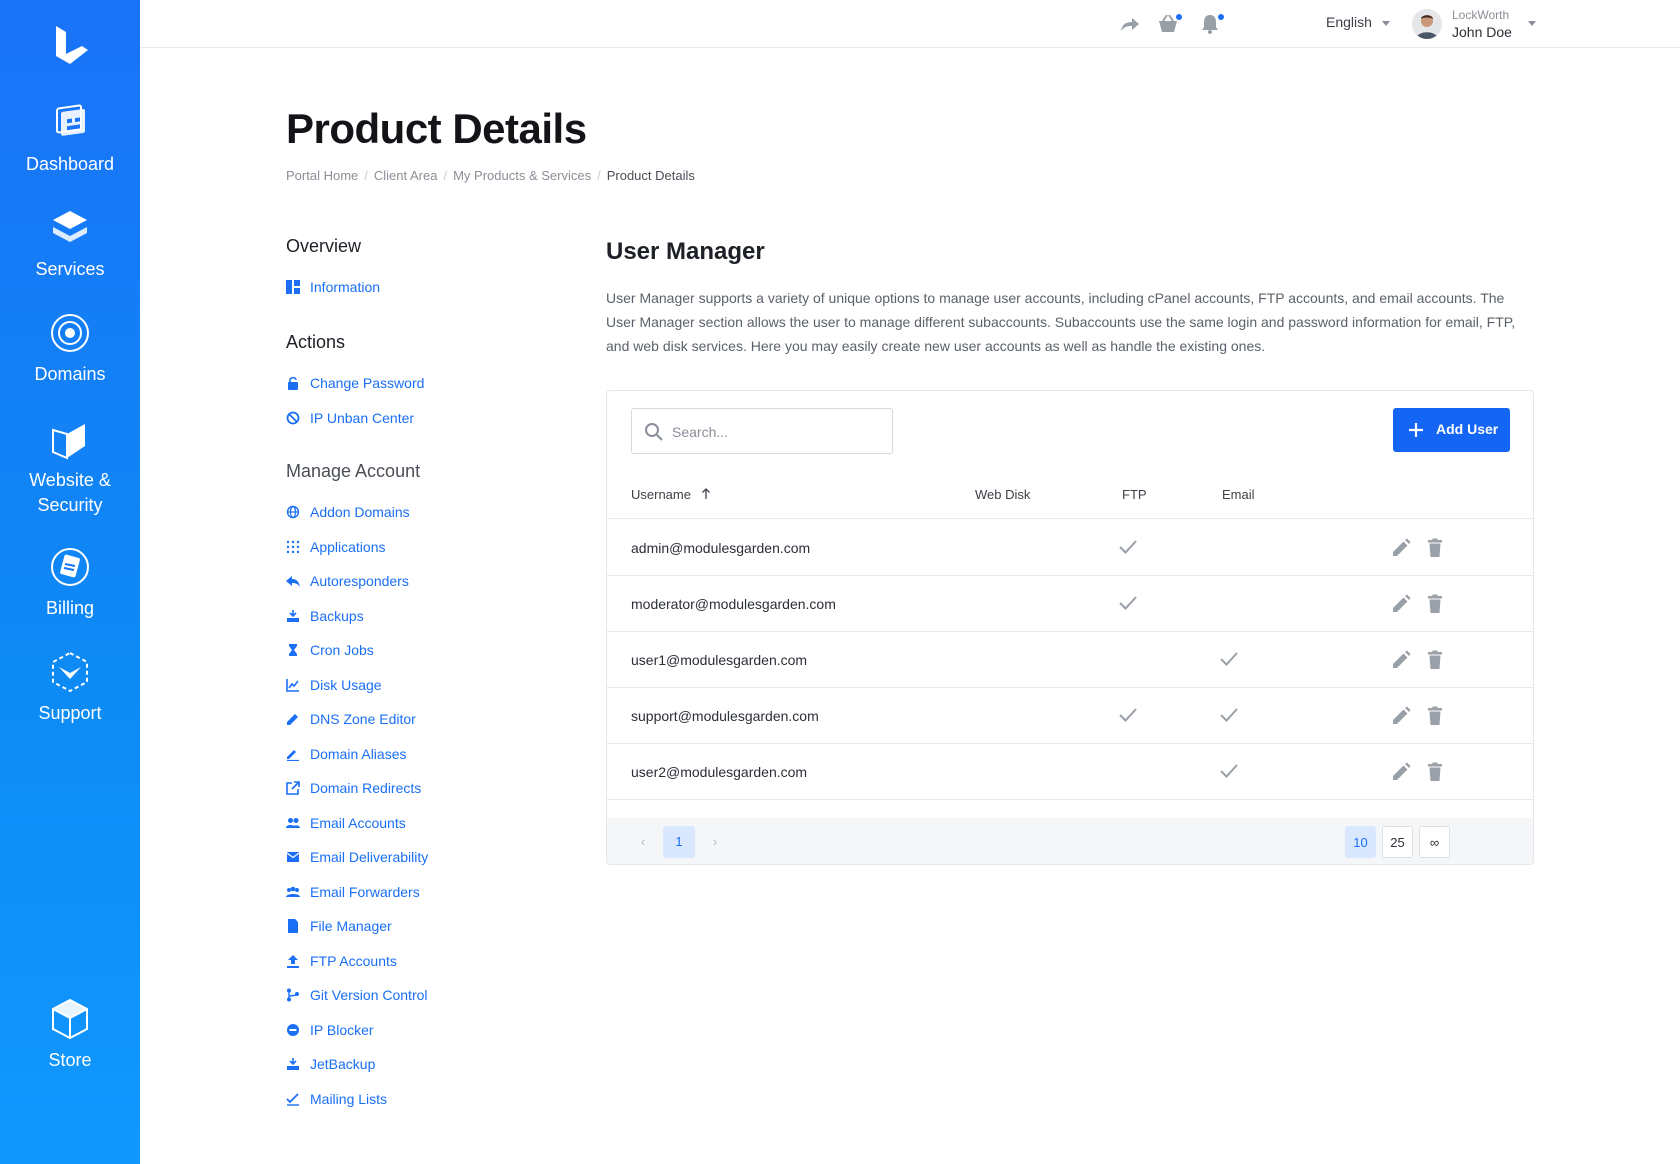 The width and height of the screenshot is (1680, 1164). What do you see at coordinates (358, 823) in the screenshot?
I see `menu-item-label: Email Accounts` at bounding box center [358, 823].